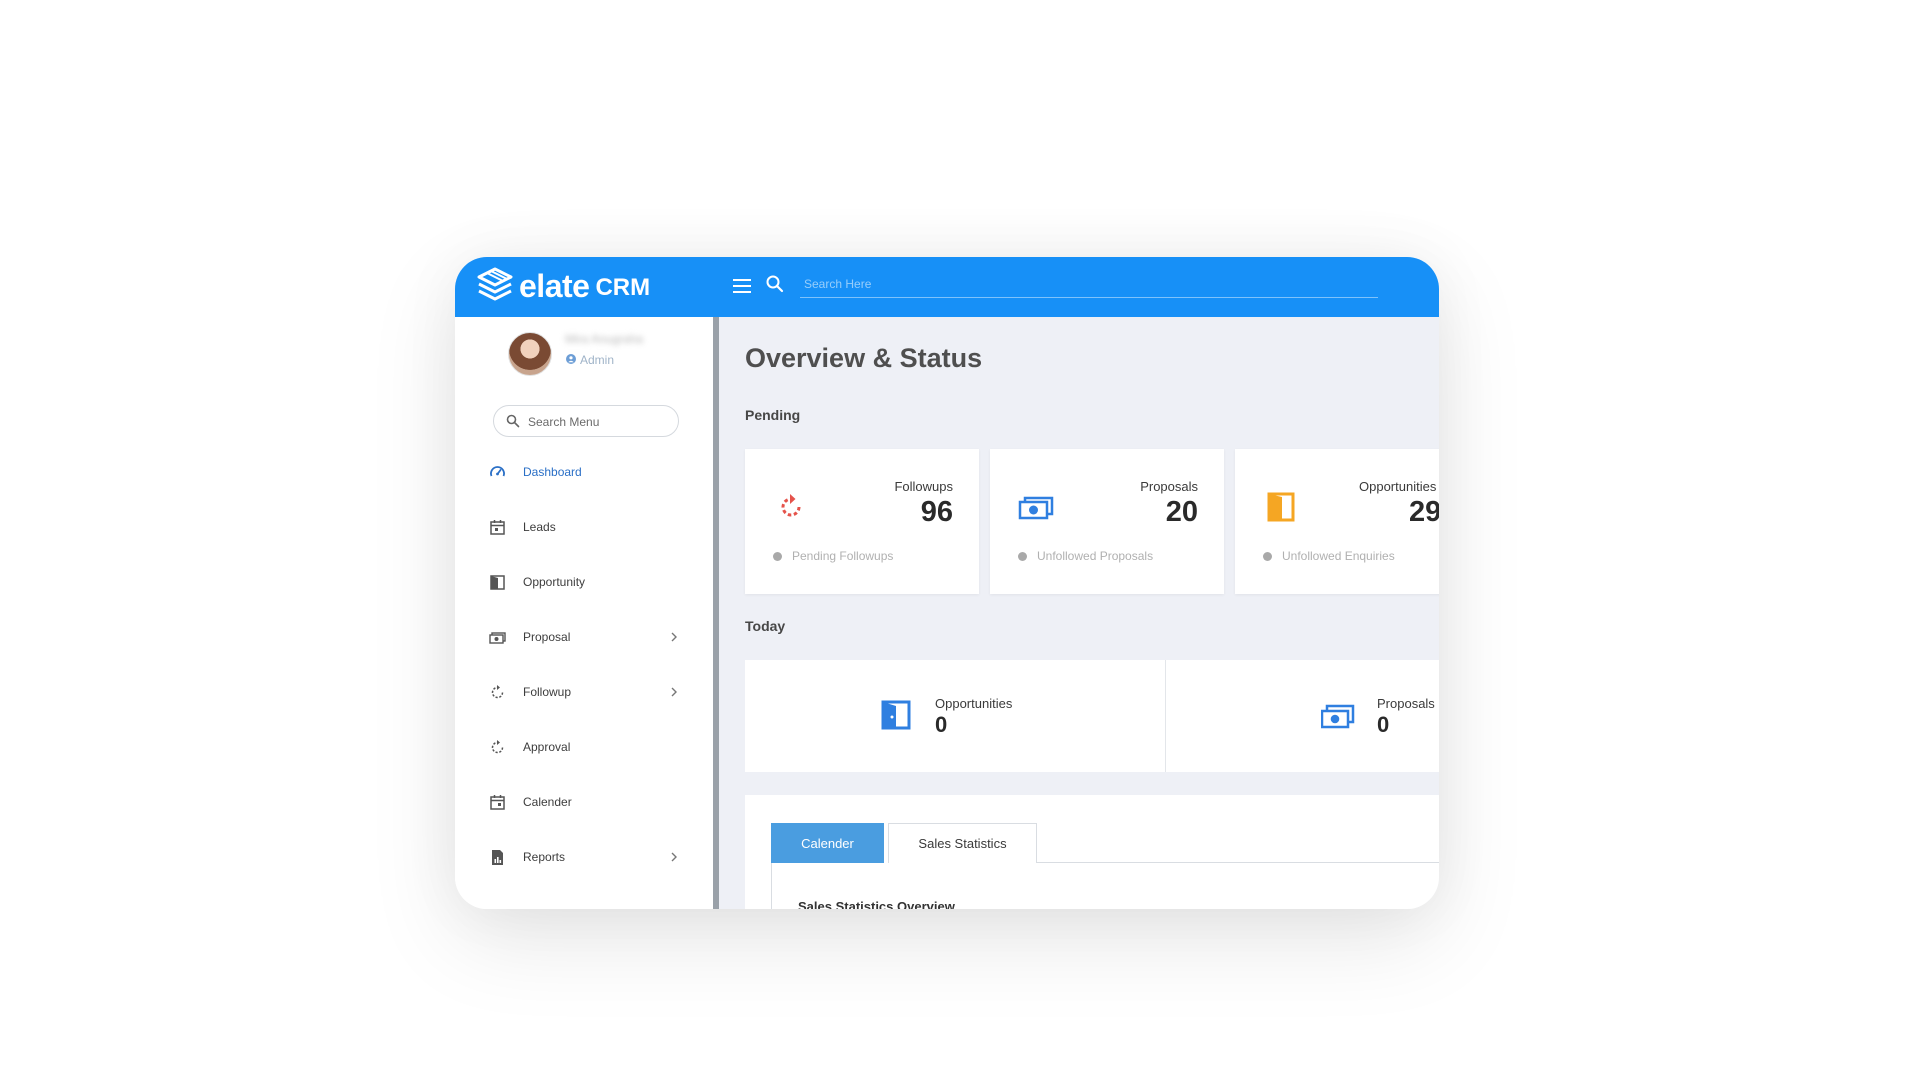 Image resolution: width=1920 pixels, height=1080 pixels. Describe the element at coordinates (554, 582) in the screenshot. I see `sidebar-item-label: Opportunity` at that location.